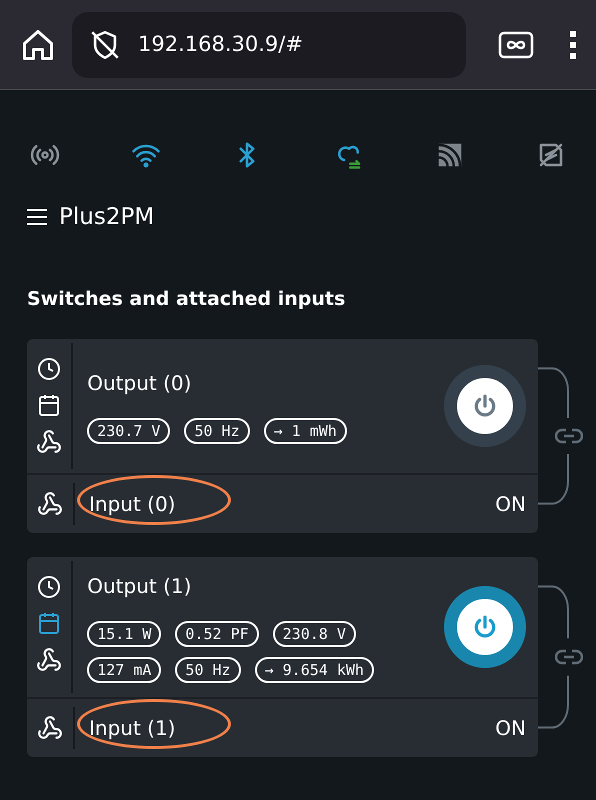 The width and height of the screenshot is (596, 800). I want to click on reading-pill: 127 mA, so click(124, 670).